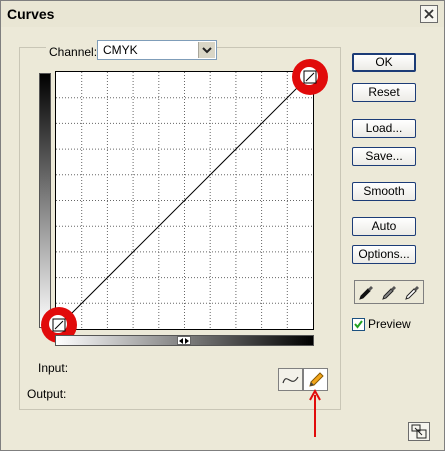 The height and width of the screenshot is (451, 445). I want to click on auto-button: Auto, so click(384, 226).